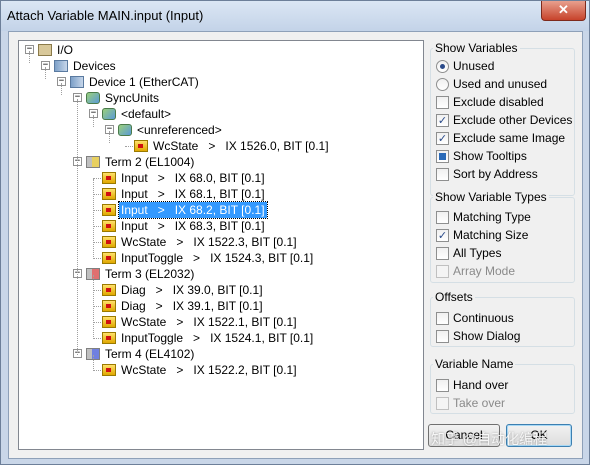 The height and width of the screenshot is (465, 590). What do you see at coordinates (498, 102) in the screenshot?
I see `exclude-disabled-label: Exclude disabled` at bounding box center [498, 102].